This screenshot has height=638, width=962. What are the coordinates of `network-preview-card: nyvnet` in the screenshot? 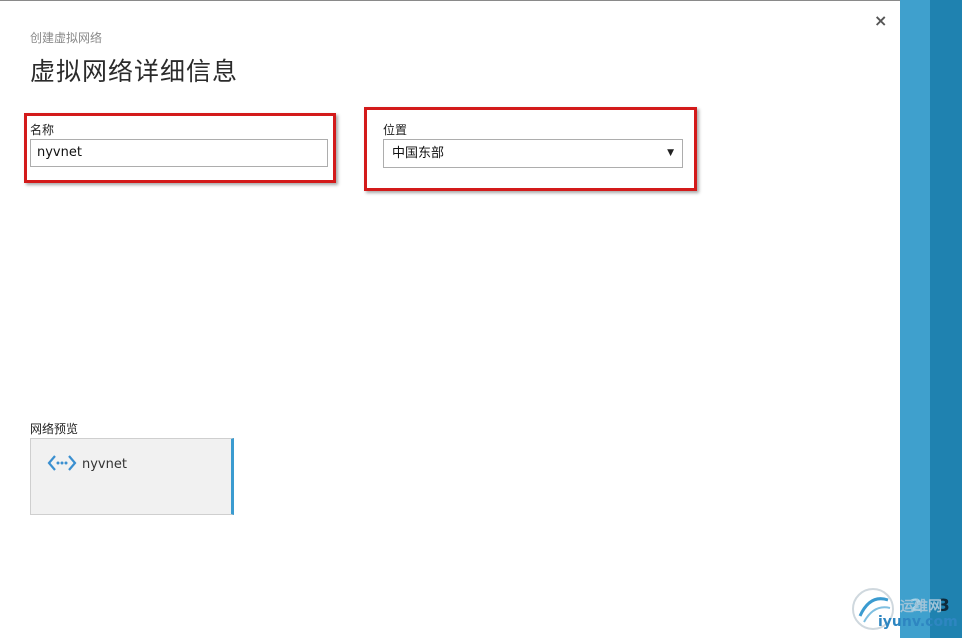 It's located at (132, 476).